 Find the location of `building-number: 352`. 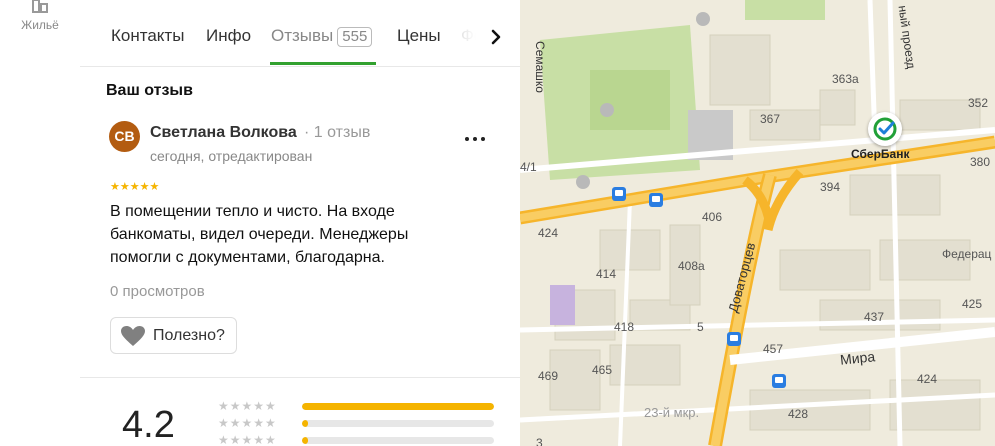

building-number: 352 is located at coordinates (978, 103).